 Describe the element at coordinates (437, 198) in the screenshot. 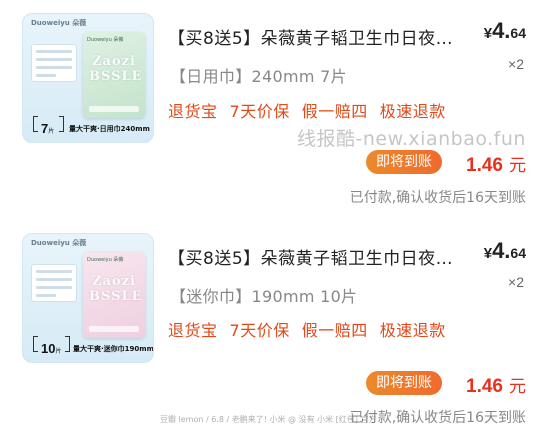

I see `payment-status-note: 已付款,确认收货后16天到账` at that location.